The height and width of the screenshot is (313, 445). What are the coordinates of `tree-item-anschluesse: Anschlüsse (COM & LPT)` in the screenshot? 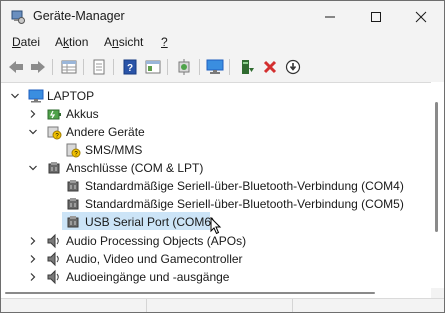 It's located at (134, 168).